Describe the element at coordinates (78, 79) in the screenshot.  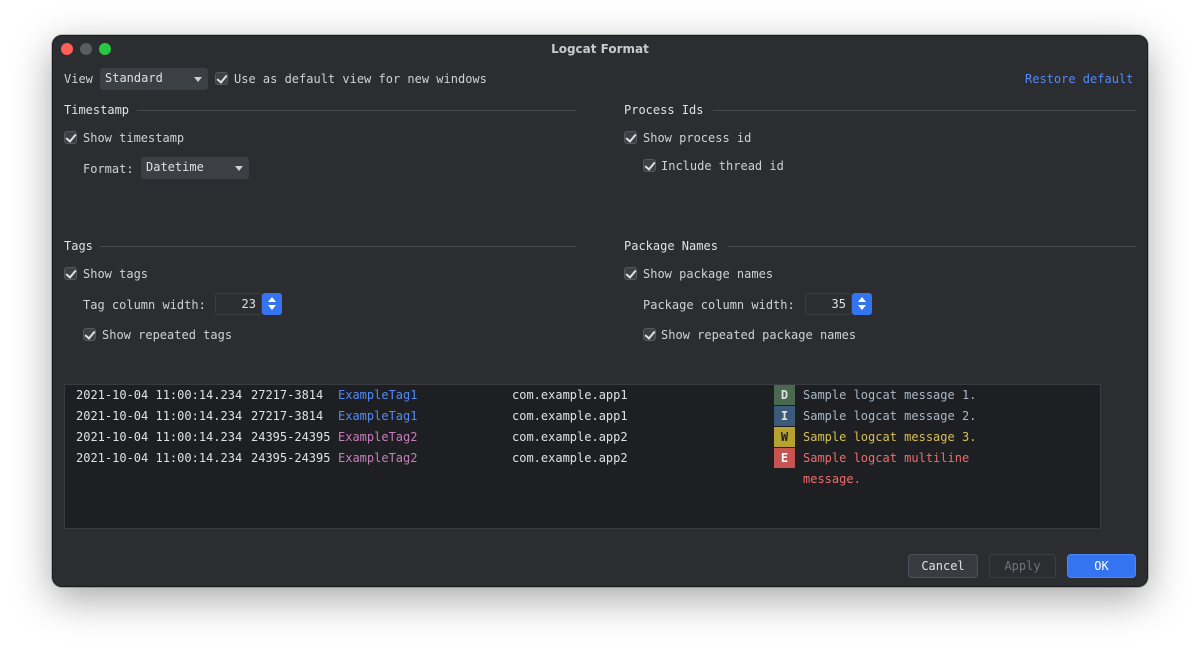
I see `view-label: View` at that location.